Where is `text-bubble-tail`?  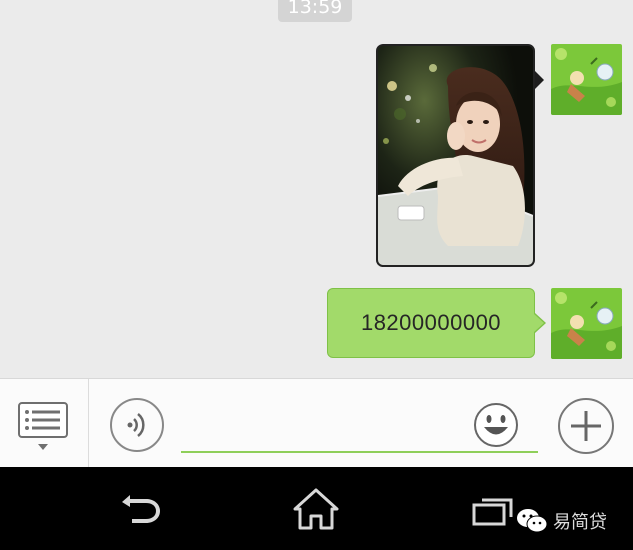 text-bubble-tail is located at coordinates (539, 323).